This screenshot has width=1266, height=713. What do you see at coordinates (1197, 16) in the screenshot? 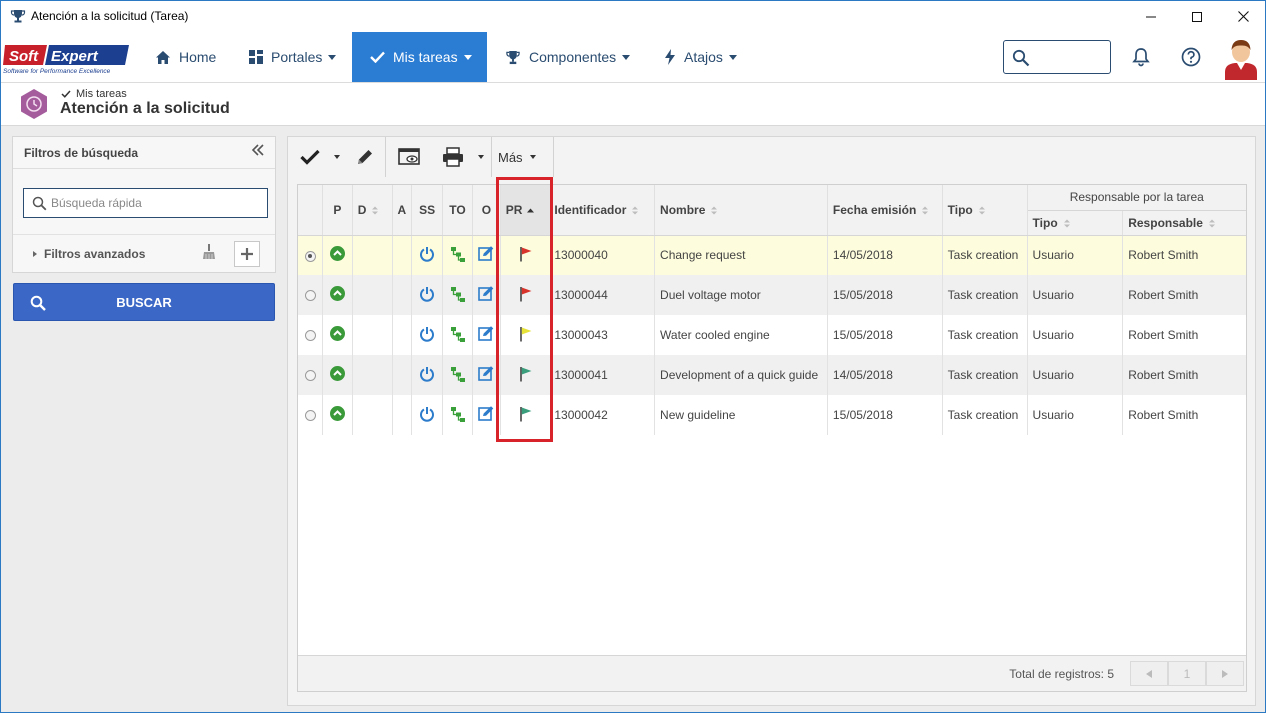
I see `maximize-button` at bounding box center [1197, 16].